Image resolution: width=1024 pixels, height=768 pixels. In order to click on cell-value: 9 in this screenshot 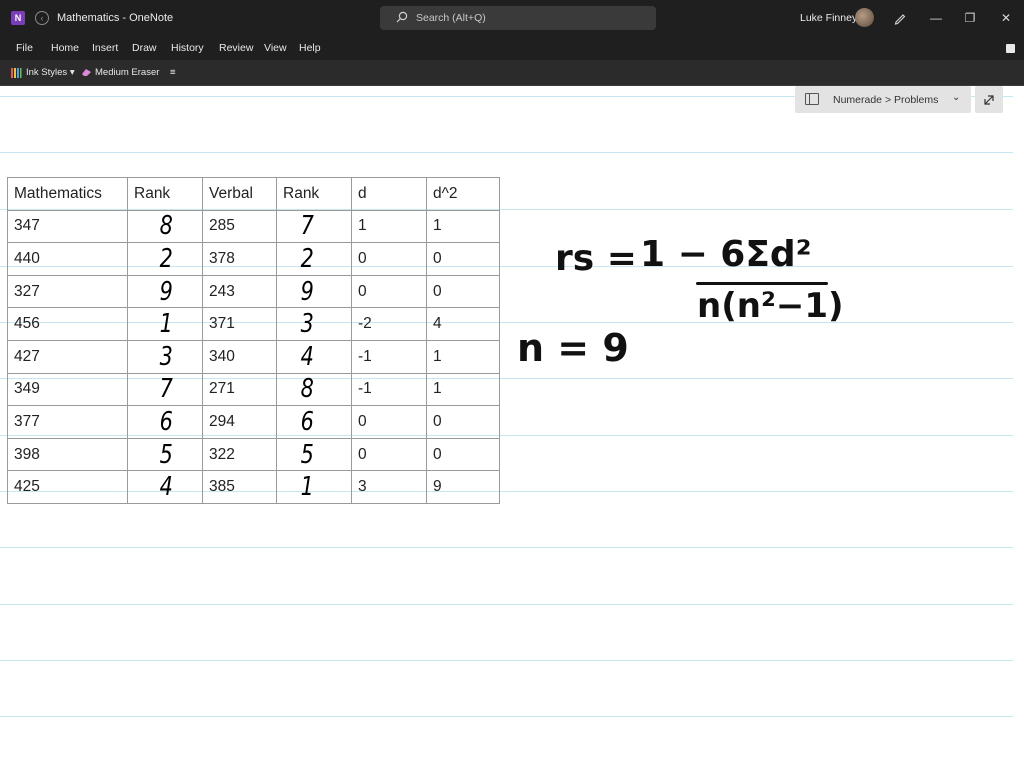, I will do `click(437, 487)`.